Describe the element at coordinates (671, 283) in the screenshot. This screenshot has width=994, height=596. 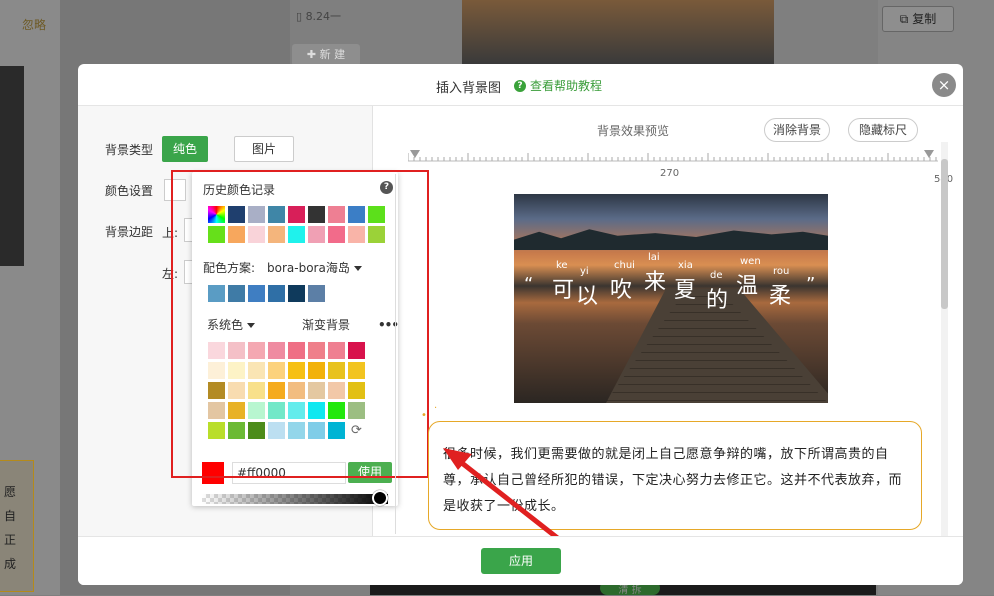
I see `photo-title-text: “ ” ke 可 yi 以 chui 吹 lai 来 xia 夏 de 的 wen 温 rou 柔` at that location.